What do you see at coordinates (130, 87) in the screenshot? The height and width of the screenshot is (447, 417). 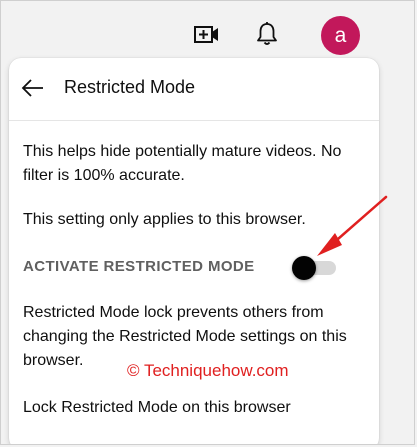 I see `panel-title: Restricted Mode` at bounding box center [130, 87].